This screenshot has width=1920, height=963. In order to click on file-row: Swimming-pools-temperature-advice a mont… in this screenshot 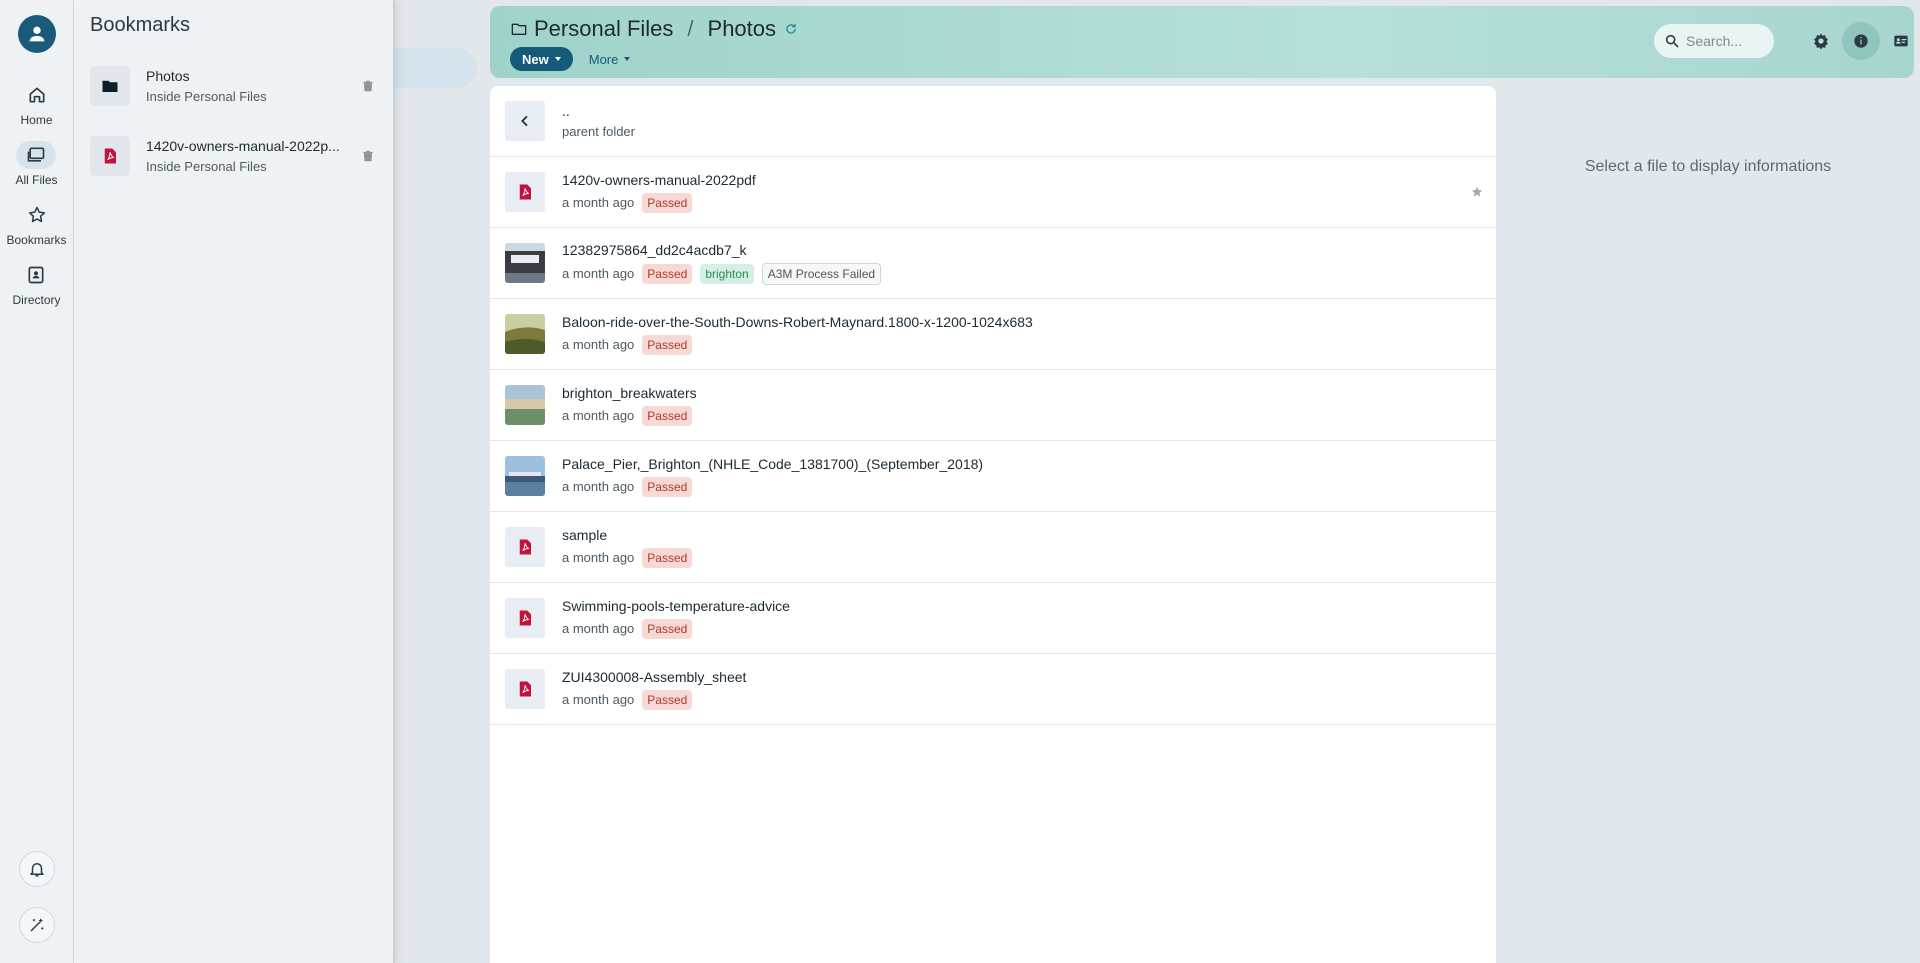, I will do `click(993, 618)`.